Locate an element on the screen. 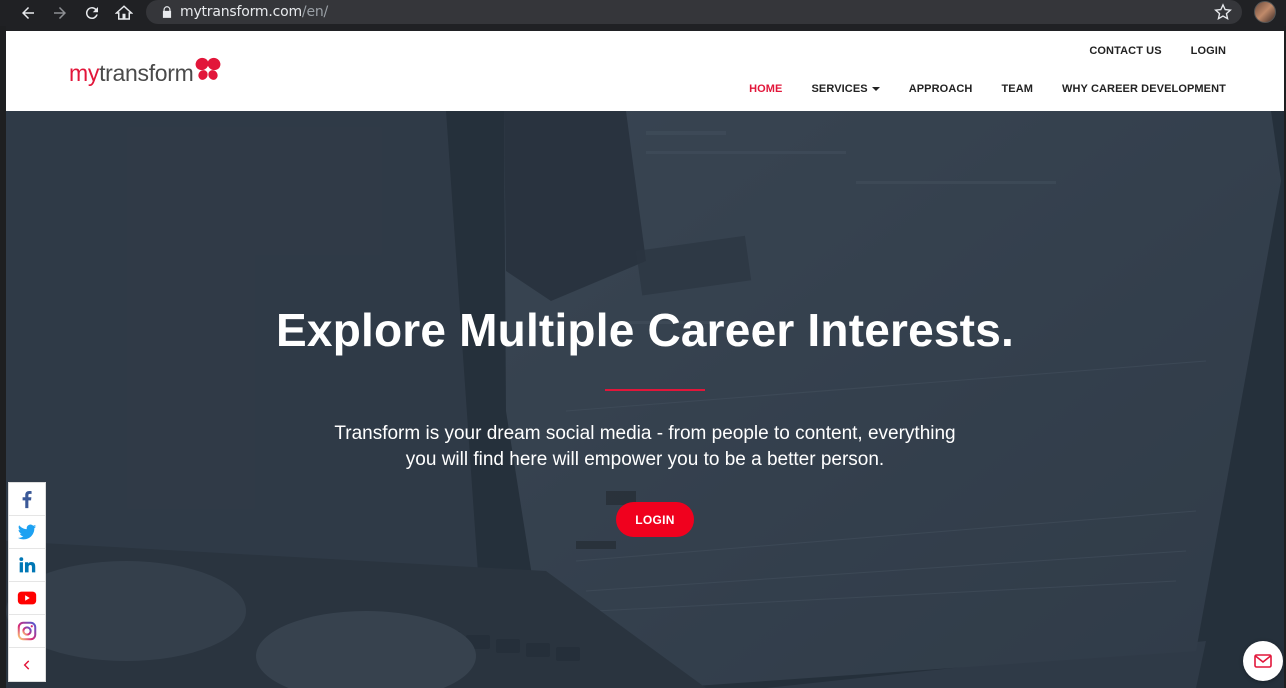 Image resolution: width=1286 pixels, height=688 pixels. arrow-left-icon is located at coordinates (28, 13).